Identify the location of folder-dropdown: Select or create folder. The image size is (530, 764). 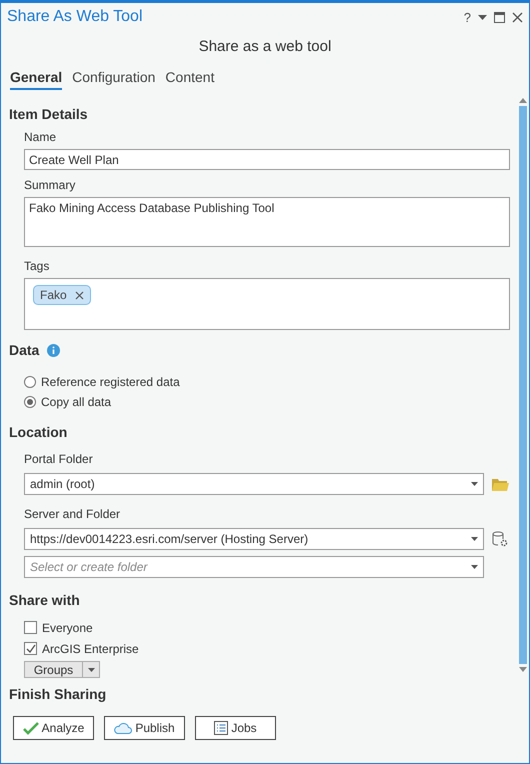
(254, 567).